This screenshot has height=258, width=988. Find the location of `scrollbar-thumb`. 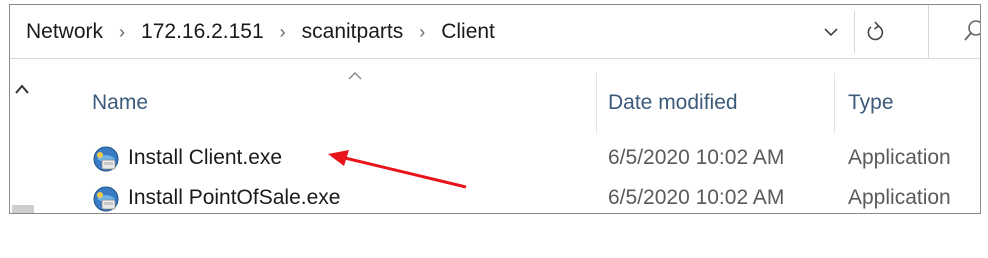

scrollbar-thumb is located at coordinates (23, 209).